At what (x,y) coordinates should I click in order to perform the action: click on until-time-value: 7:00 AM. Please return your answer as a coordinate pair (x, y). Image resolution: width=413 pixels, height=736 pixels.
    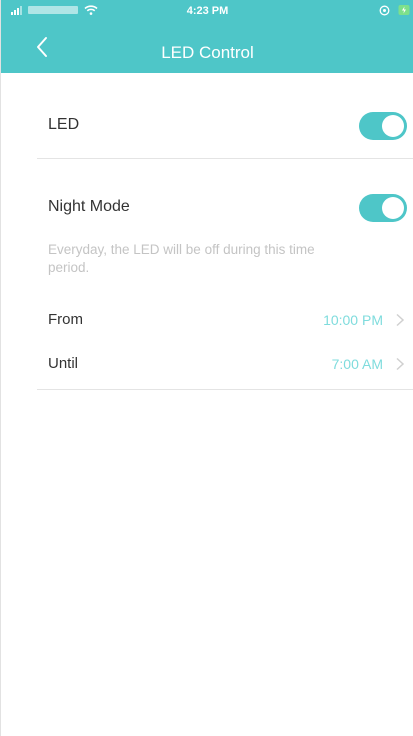
    Looking at the image, I should click on (357, 364).